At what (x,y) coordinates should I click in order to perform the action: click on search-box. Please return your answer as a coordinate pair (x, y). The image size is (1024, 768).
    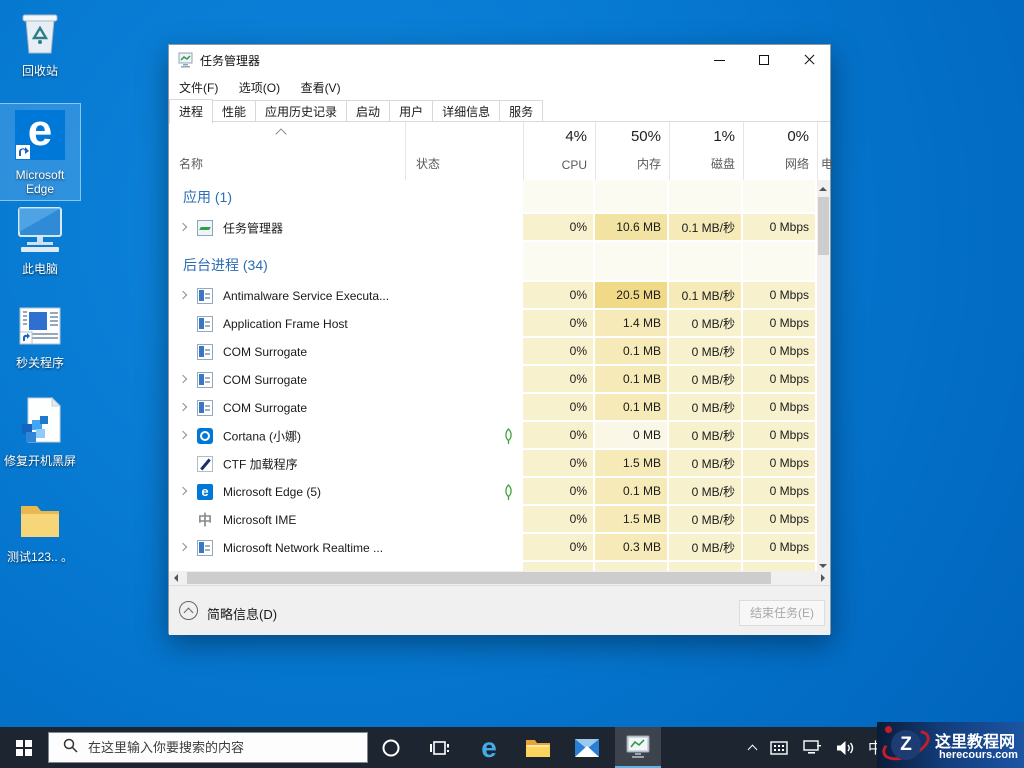
    Looking at the image, I should click on (208, 747).